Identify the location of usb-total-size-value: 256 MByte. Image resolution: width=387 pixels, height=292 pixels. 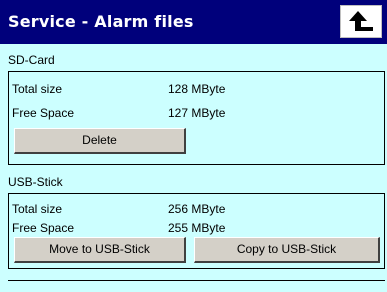
(197, 209).